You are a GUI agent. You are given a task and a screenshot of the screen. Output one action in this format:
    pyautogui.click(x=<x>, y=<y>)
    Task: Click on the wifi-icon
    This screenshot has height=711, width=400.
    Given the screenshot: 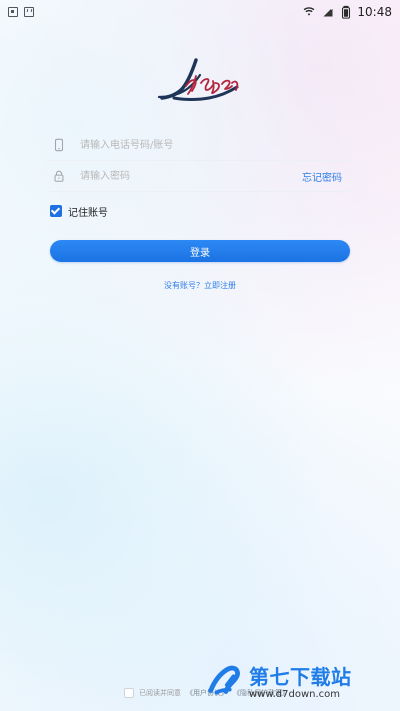 What is the action you would take?
    pyautogui.click(x=309, y=11)
    